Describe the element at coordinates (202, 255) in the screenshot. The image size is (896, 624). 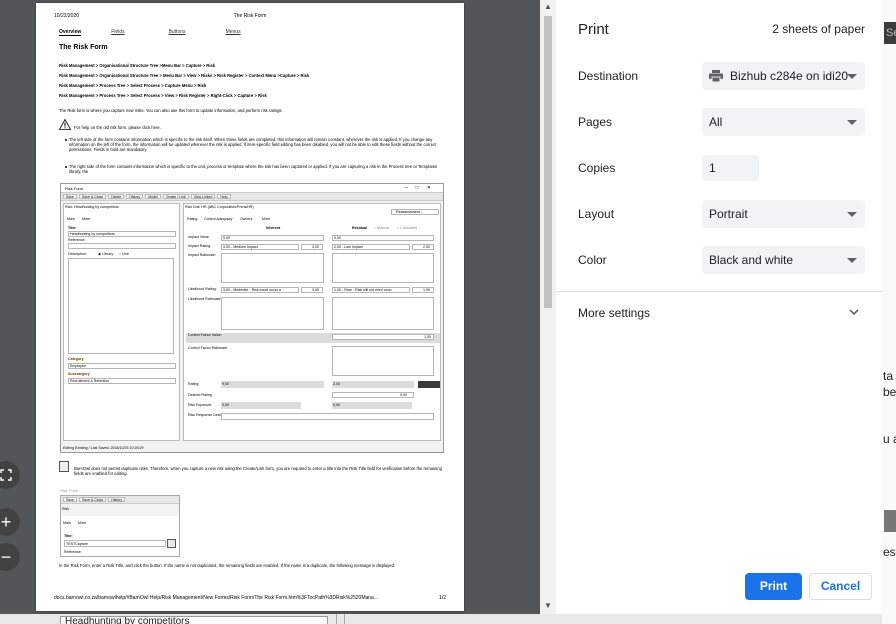
I see `impact-rationale-label: Impact Rationale:` at that location.